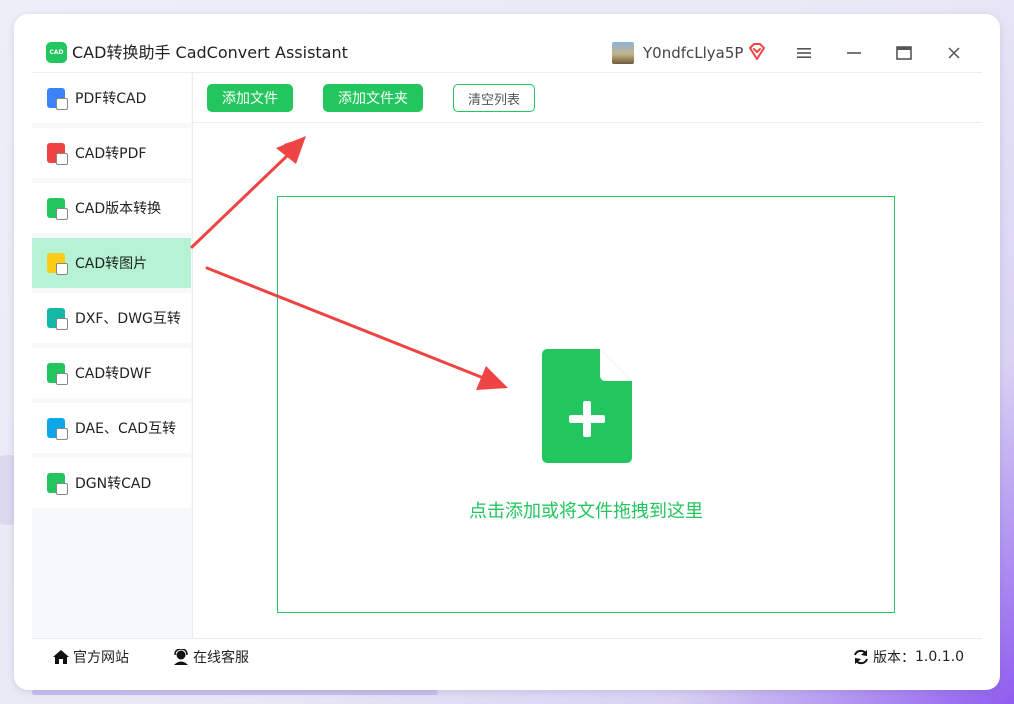 The image size is (1014, 704). What do you see at coordinates (57, 99) in the screenshot?
I see `pdf-to-cad-icon` at bounding box center [57, 99].